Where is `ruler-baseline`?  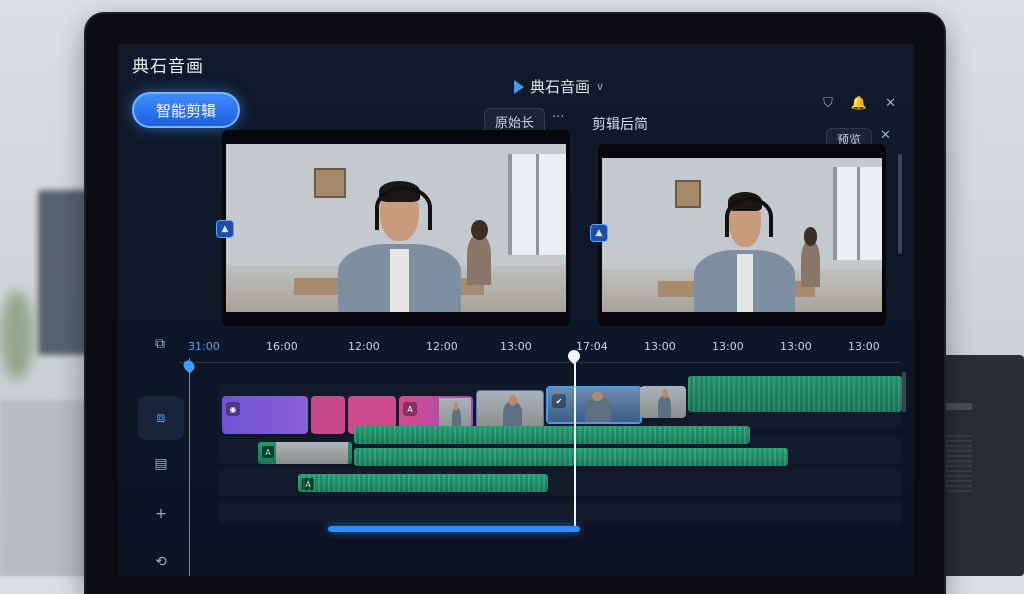
ruler-baseline is located at coordinates (540, 362).